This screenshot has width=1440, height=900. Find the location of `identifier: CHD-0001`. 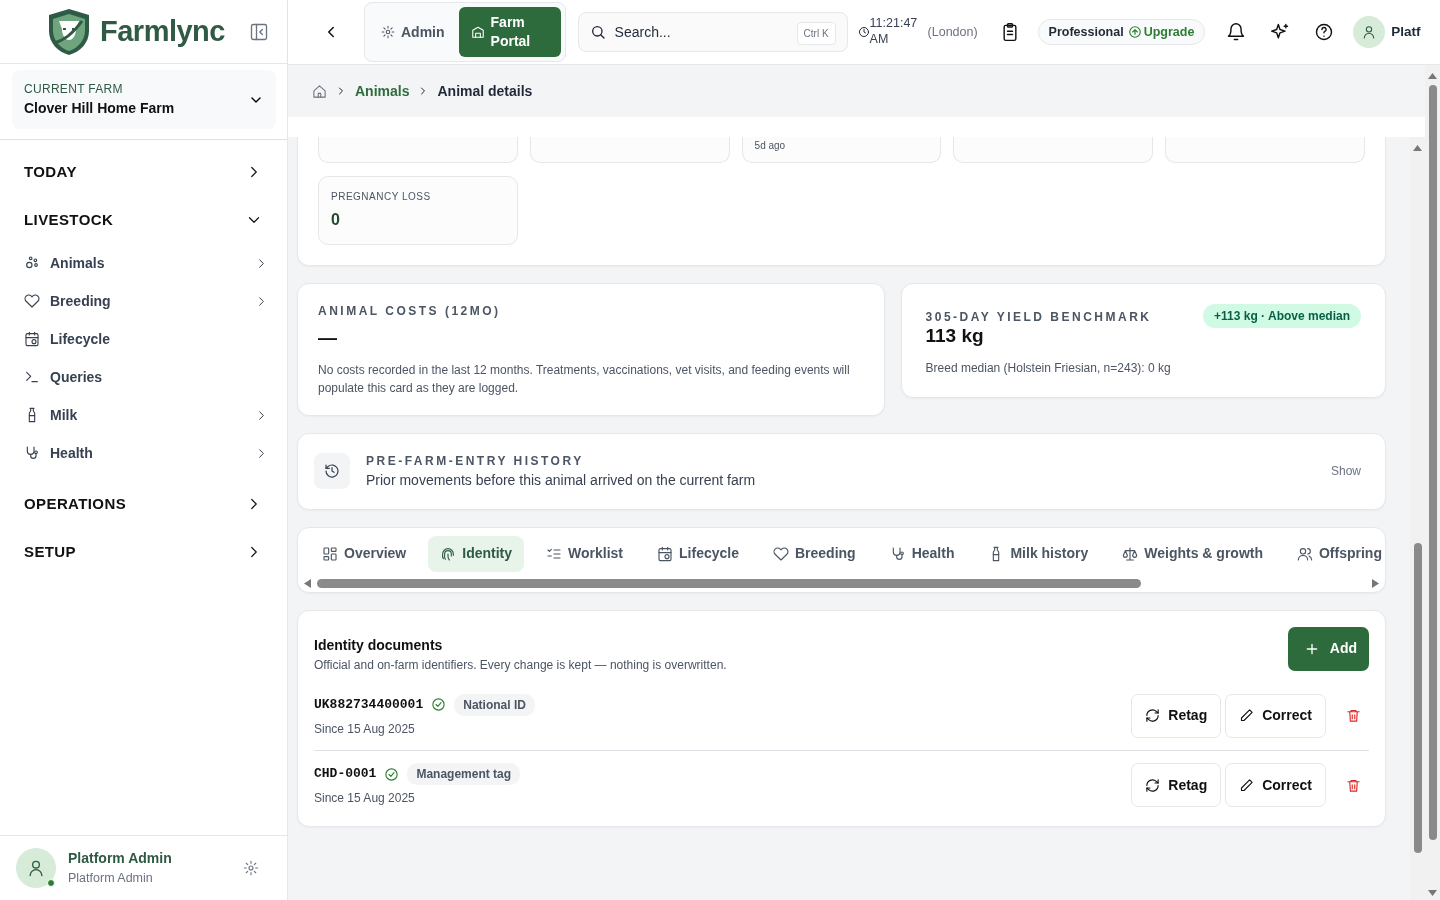

identifier: CHD-0001 is located at coordinates (345, 774).